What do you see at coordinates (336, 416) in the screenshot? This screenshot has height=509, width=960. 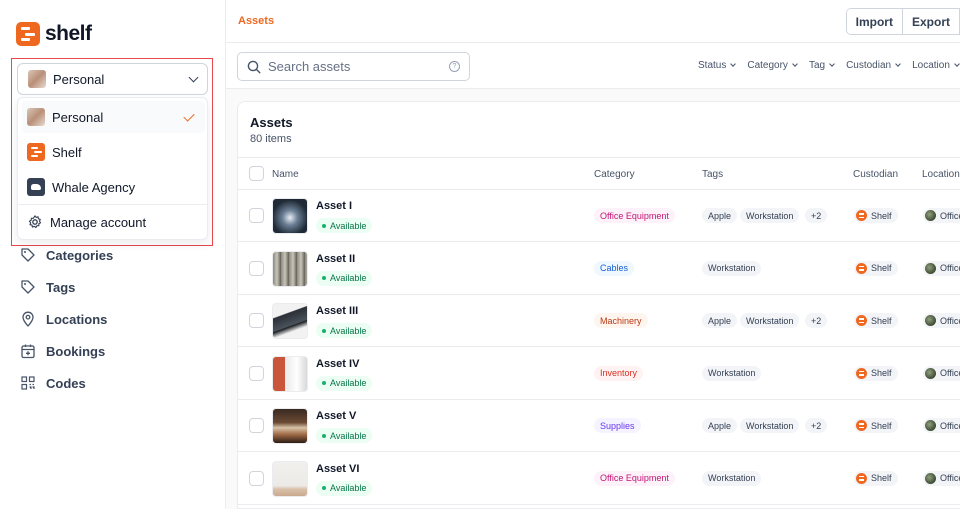 I see `asset-name: Asset V` at bounding box center [336, 416].